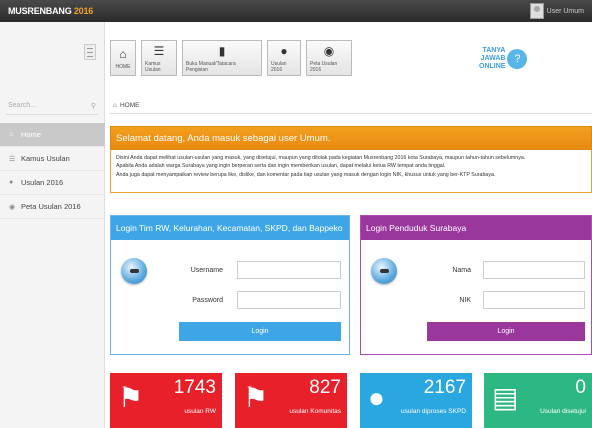 This screenshot has height=428, width=592. What do you see at coordinates (52, 106) in the screenshot?
I see `search-box: Search... ⚲` at bounding box center [52, 106].